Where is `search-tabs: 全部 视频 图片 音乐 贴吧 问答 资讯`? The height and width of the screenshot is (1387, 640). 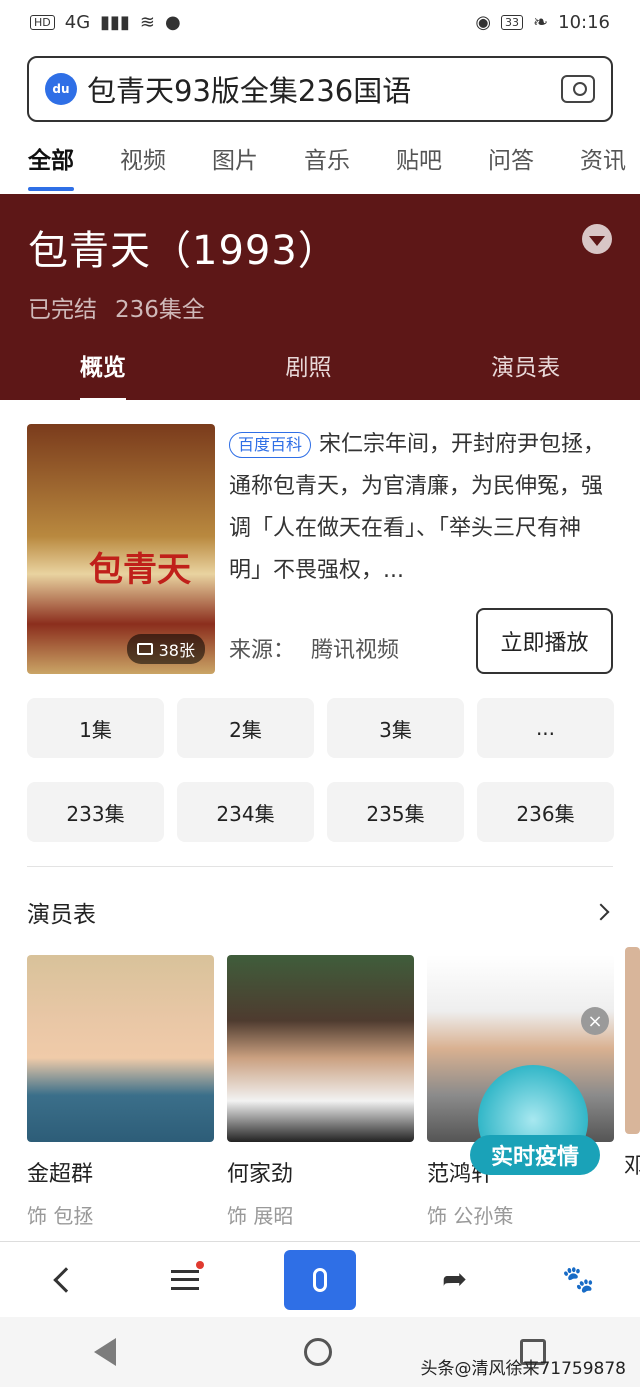
search-tabs: 全部 视频 图片 音乐 贴吧 问答 资讯 is located at coordinates (320, 158).